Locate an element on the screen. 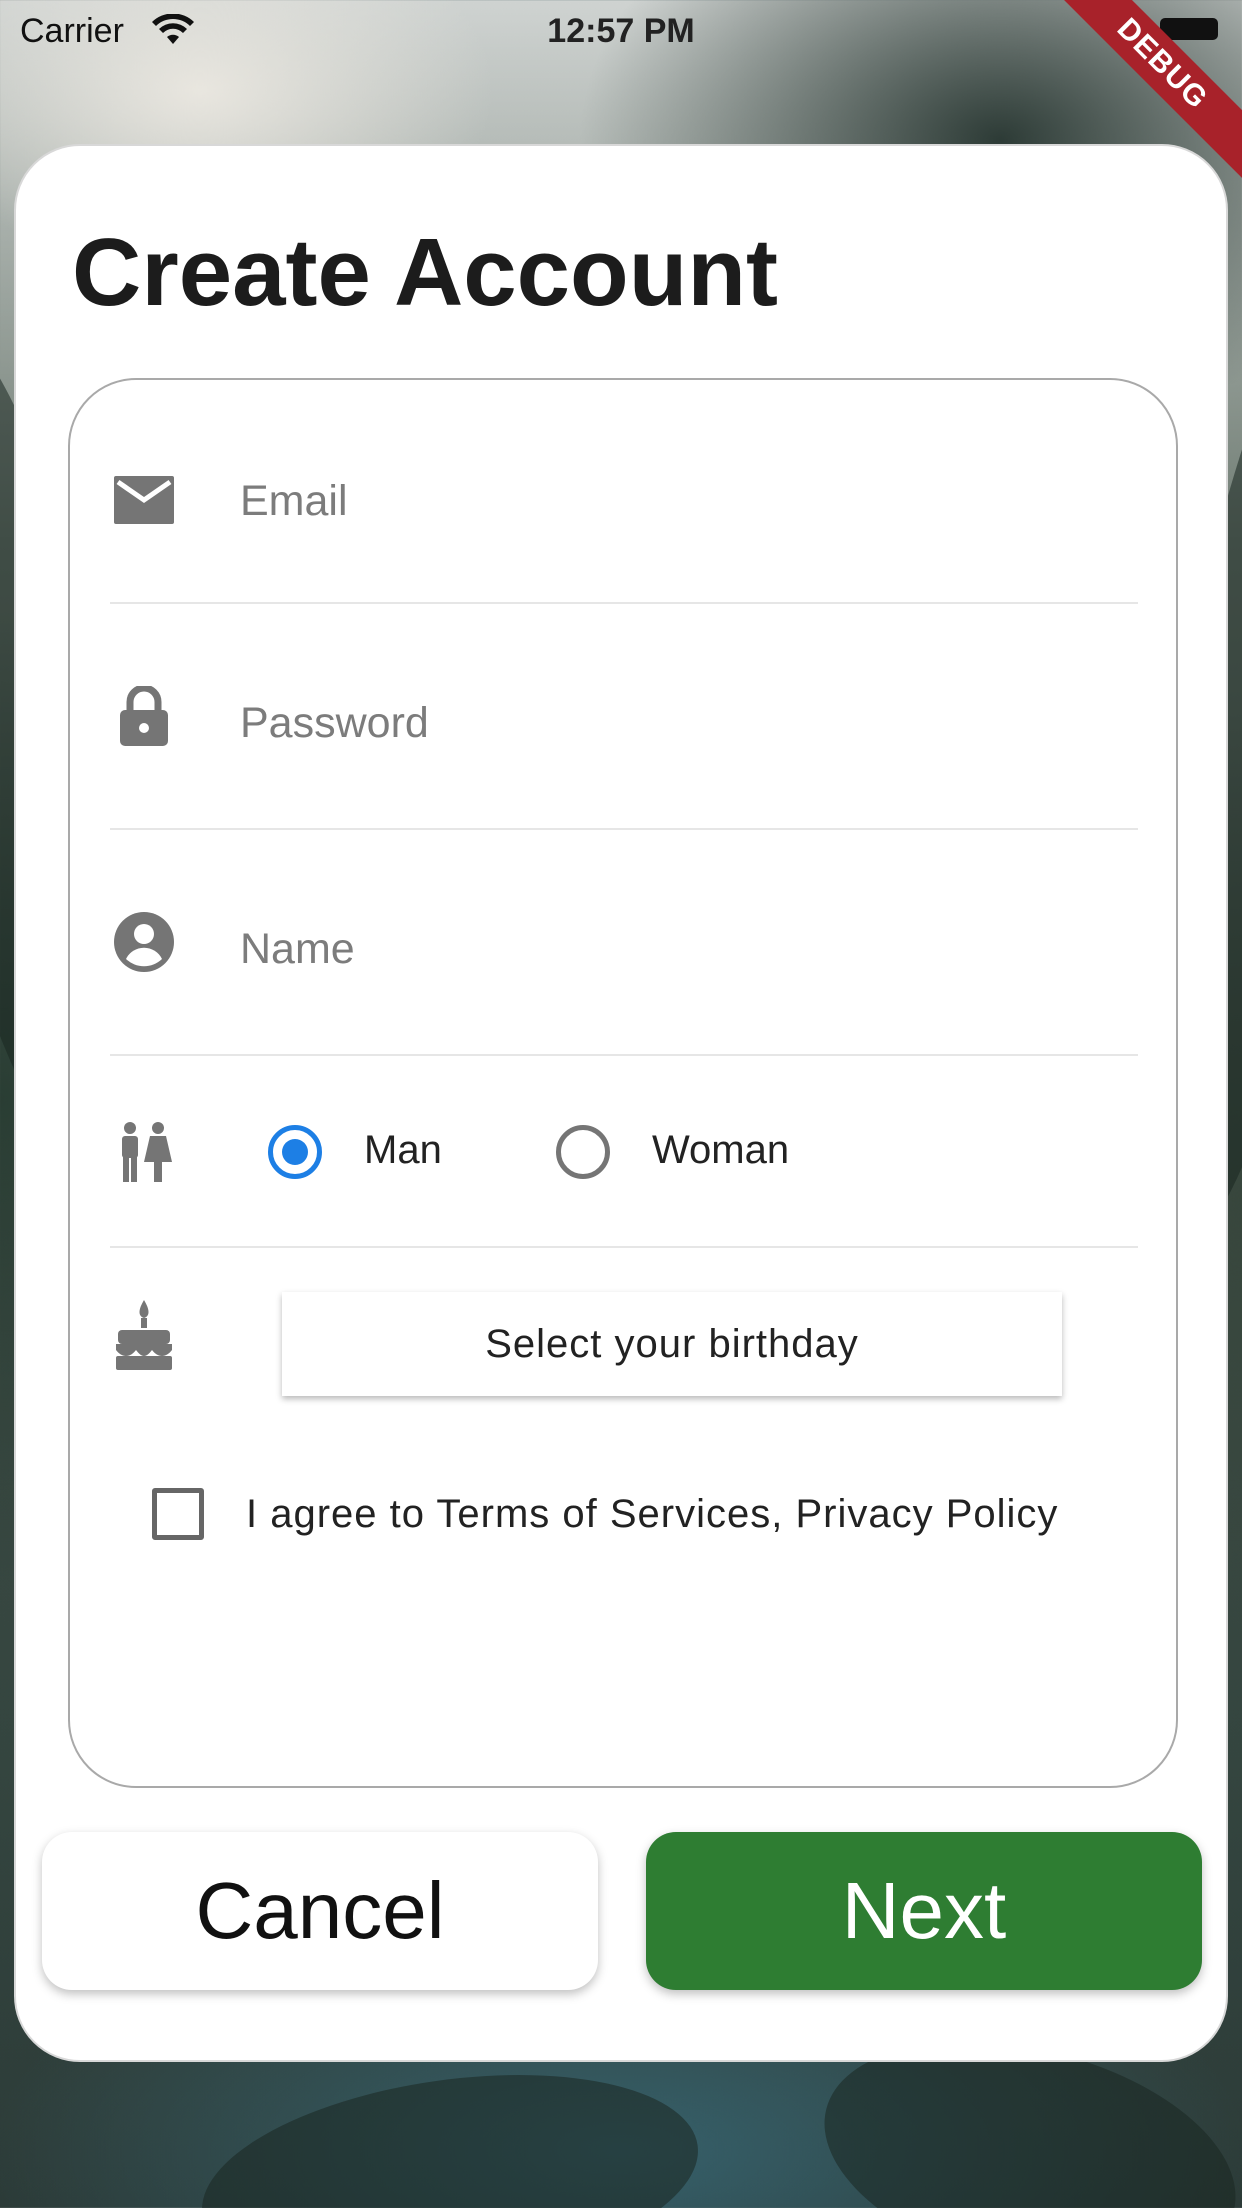 Image resolution: width=1242 pixels, height=2208 pixels. page-title: Create Account is located at coordinates (425, 272).